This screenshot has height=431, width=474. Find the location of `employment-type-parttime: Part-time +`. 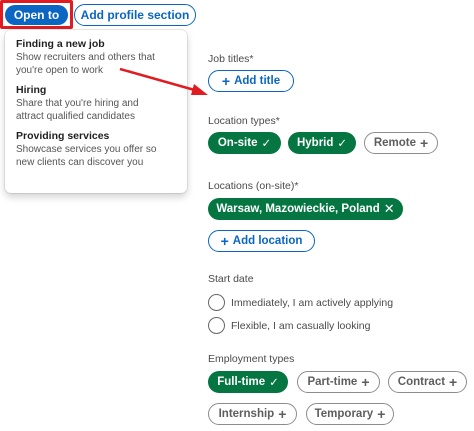

employment-type-parttime: Part-time + is located at coordinates (338, 382).